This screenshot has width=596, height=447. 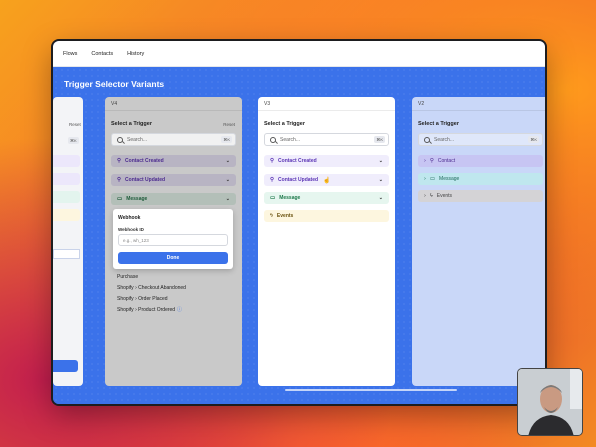 What do you see at coordinates (102, 54) in the screenshot?
I see `nav-contacts: Contacts` at bounding box center [102, 54].